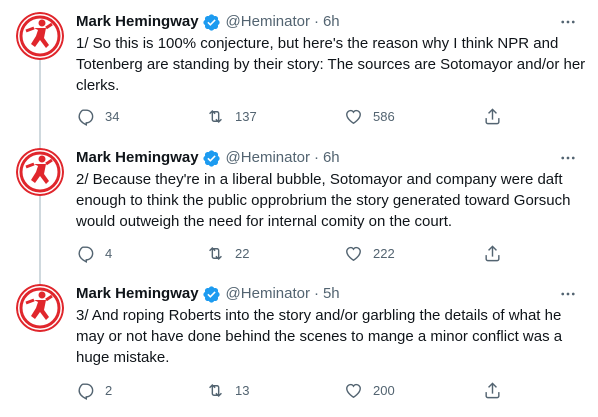 The height and width of the screenshot is (417, 598). I want to click on reply-count: 2, so click(109, 390).